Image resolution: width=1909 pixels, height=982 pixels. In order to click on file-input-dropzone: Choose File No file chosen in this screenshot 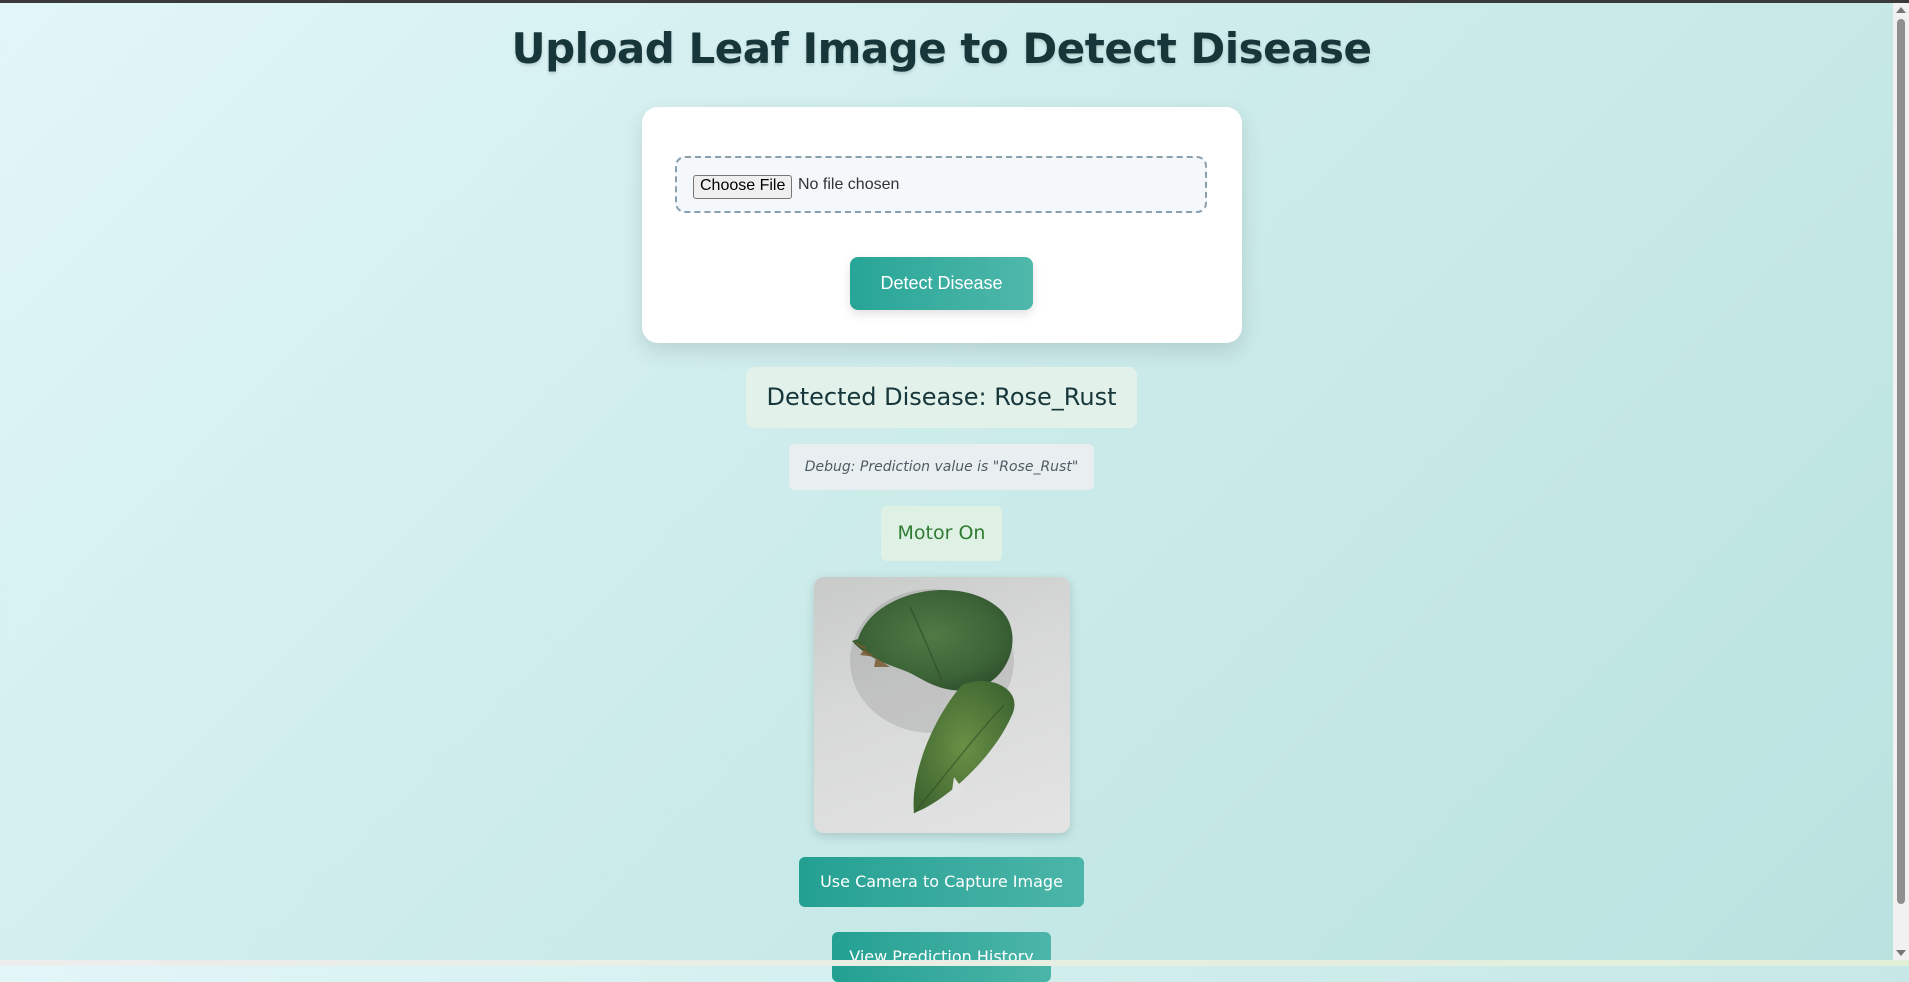, I will do `click(941, 184)`.